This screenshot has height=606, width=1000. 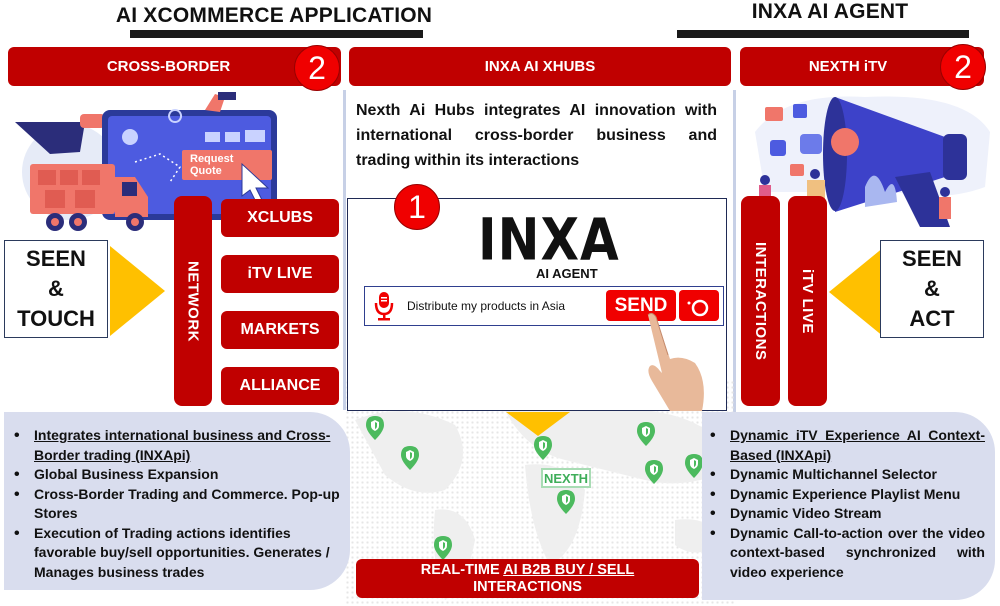 What do you see at coordinates (280, 330) in the screenshot?
I see `network-item-markets: MARKETS` at bounding box center [280, 330].